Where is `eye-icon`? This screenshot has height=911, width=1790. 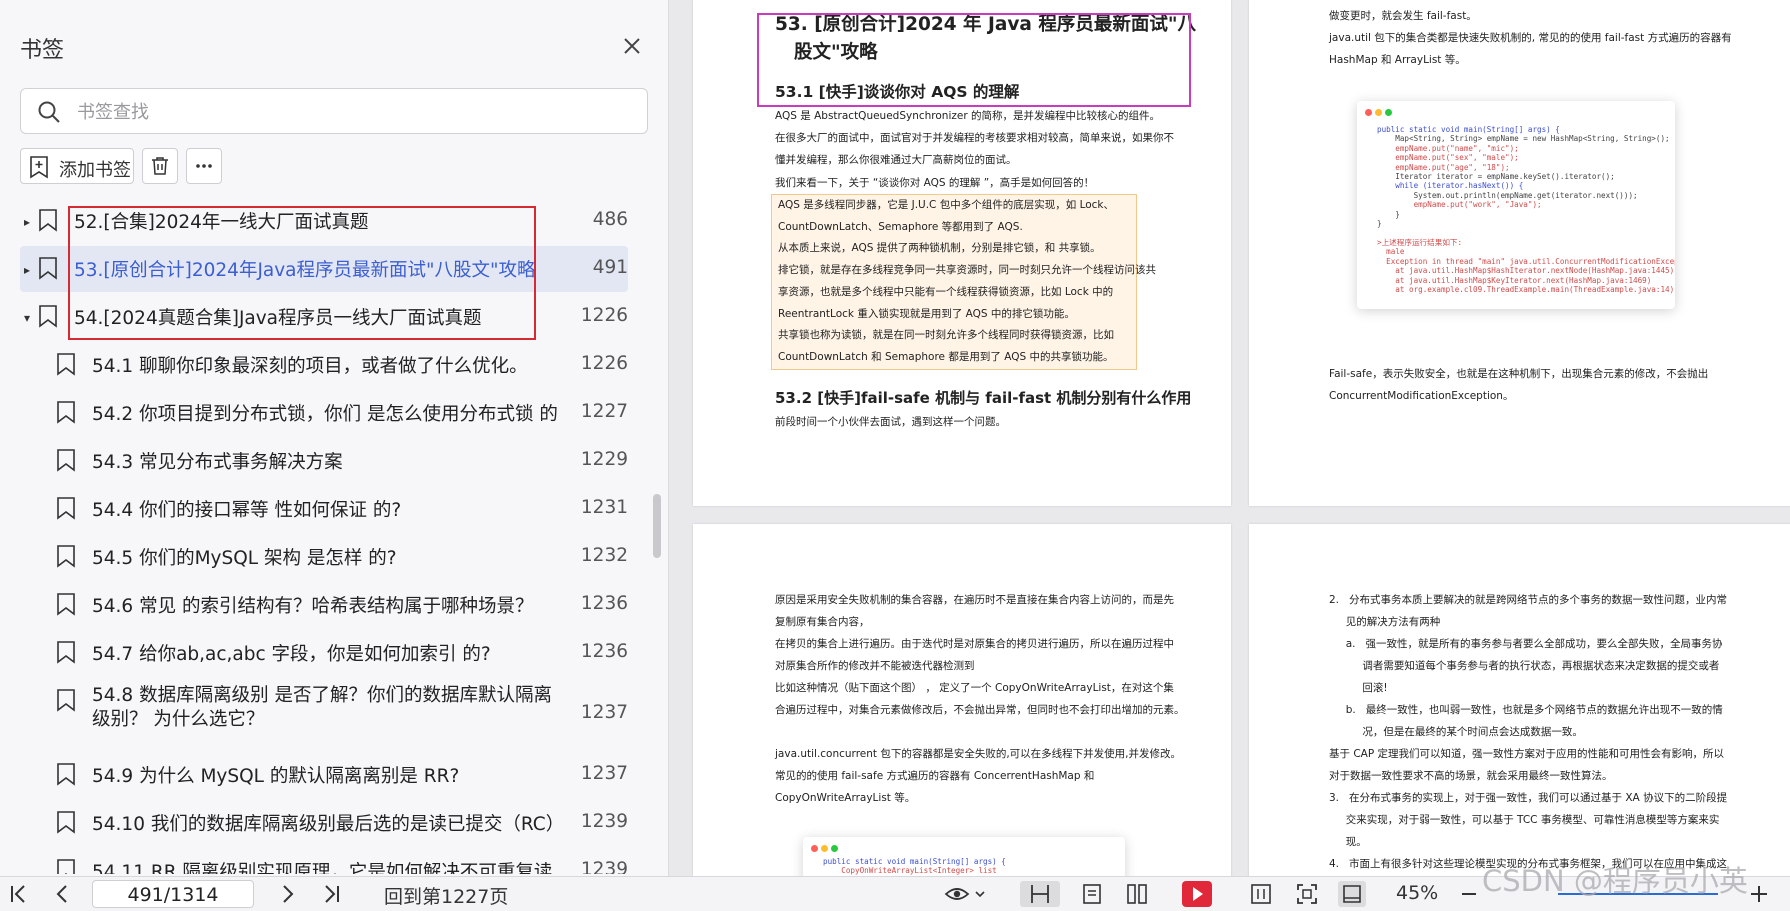 eye-icon is located at coordinates (966, 894).